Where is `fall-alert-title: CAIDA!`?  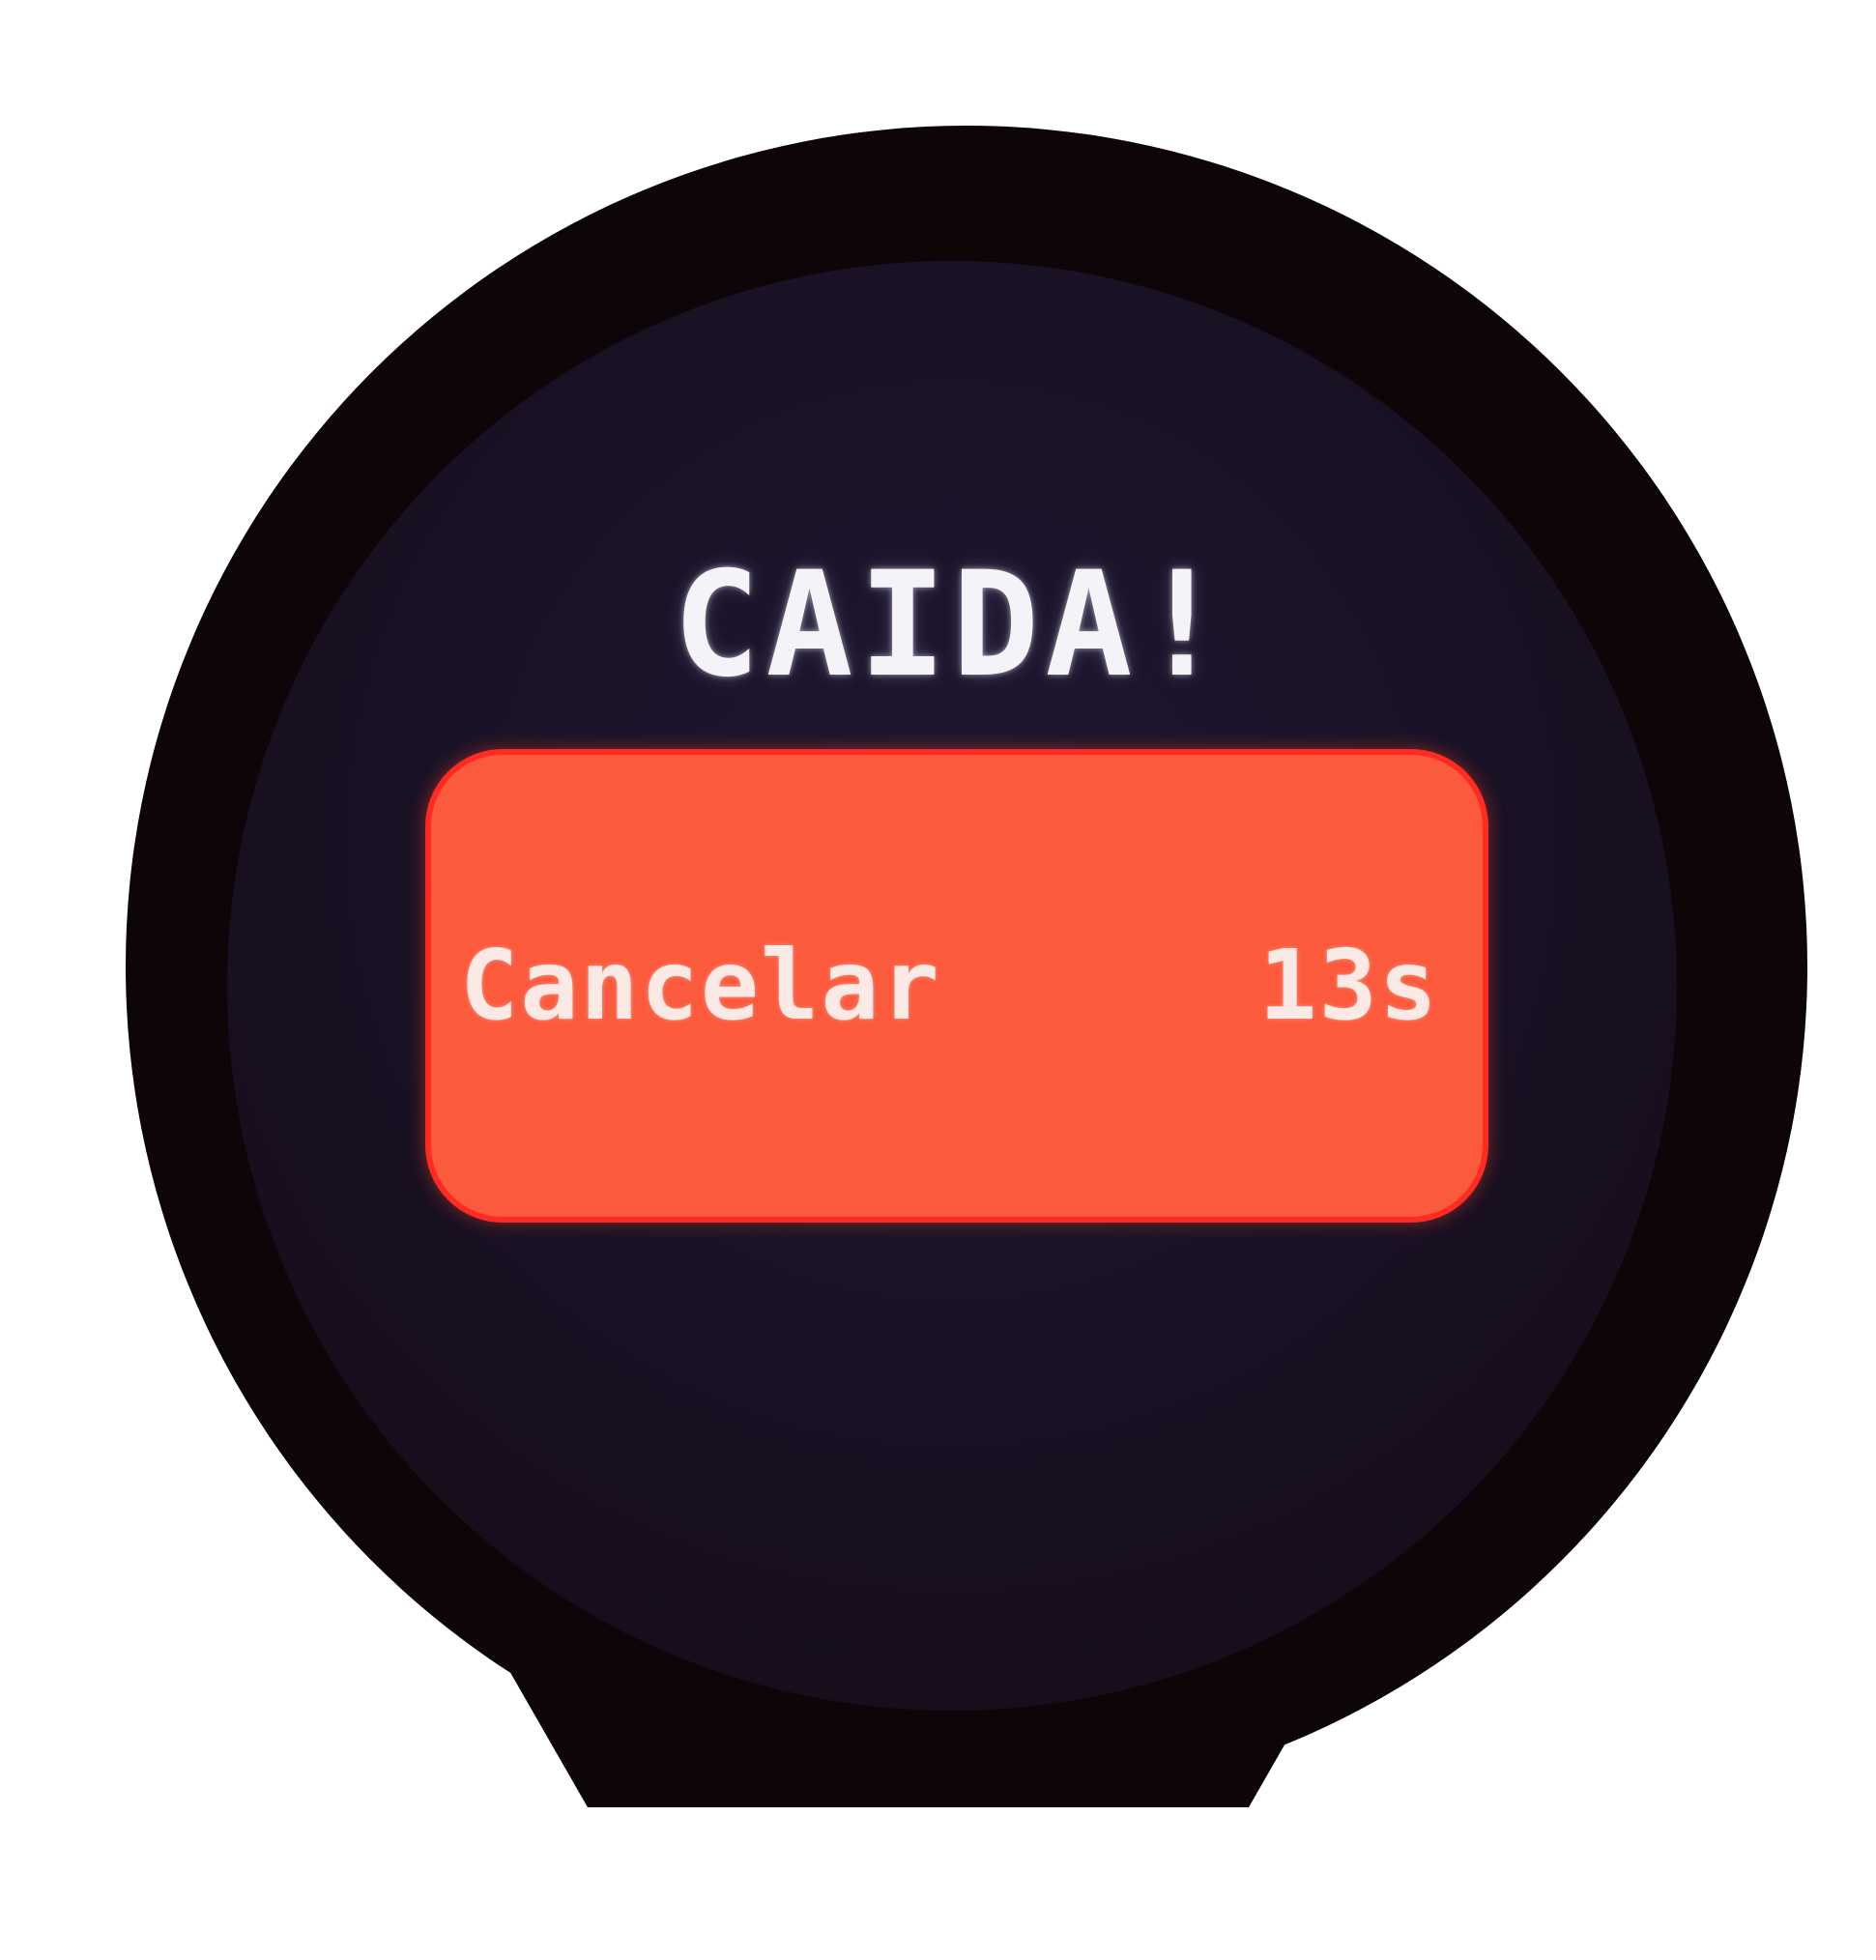 fall-alert-title: CAIDA! is located at coordinates (952, 625).